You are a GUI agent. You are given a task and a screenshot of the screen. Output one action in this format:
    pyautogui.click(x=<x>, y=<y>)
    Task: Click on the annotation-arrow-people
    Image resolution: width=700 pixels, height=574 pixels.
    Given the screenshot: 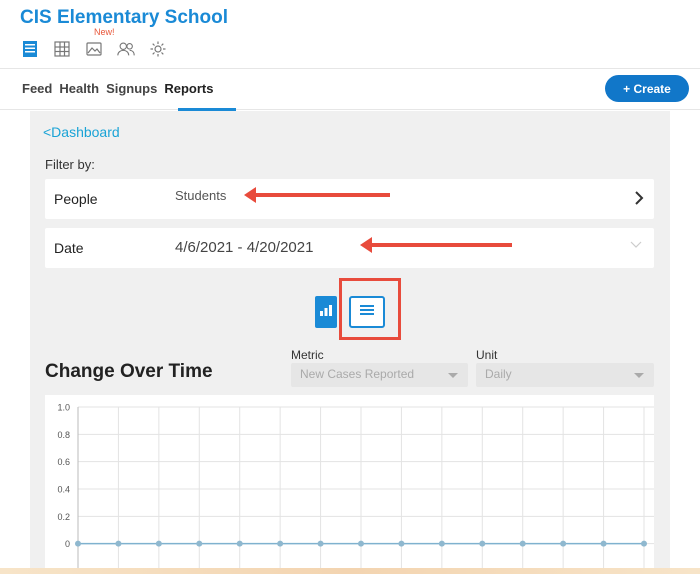 What is the action you would take?
    pyautogui.click(x=317, y=195)
    